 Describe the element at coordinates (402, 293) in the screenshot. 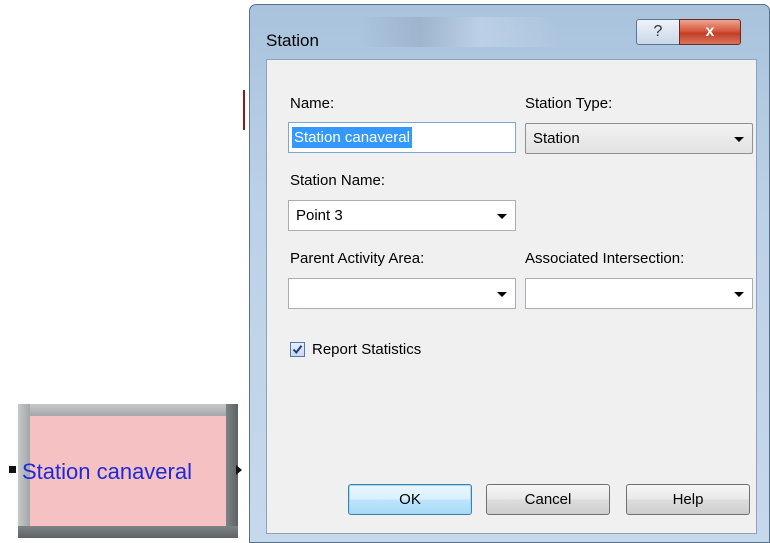

I see `parent-activity-area-dropdown` at that location.